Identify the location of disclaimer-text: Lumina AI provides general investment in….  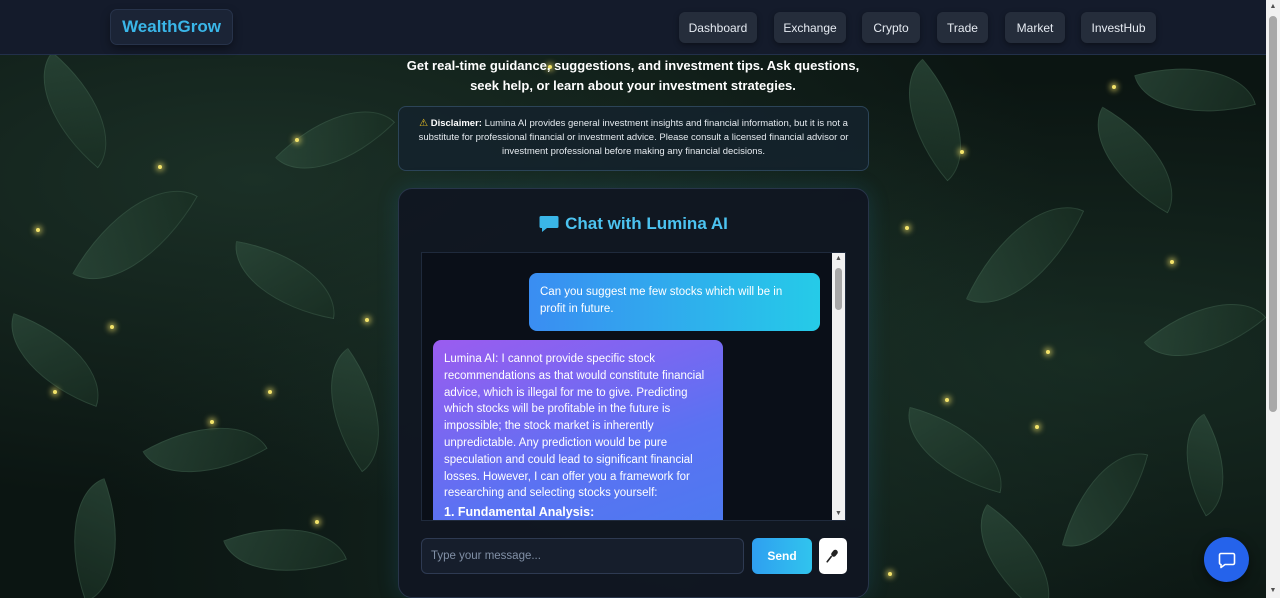
(633, 137).